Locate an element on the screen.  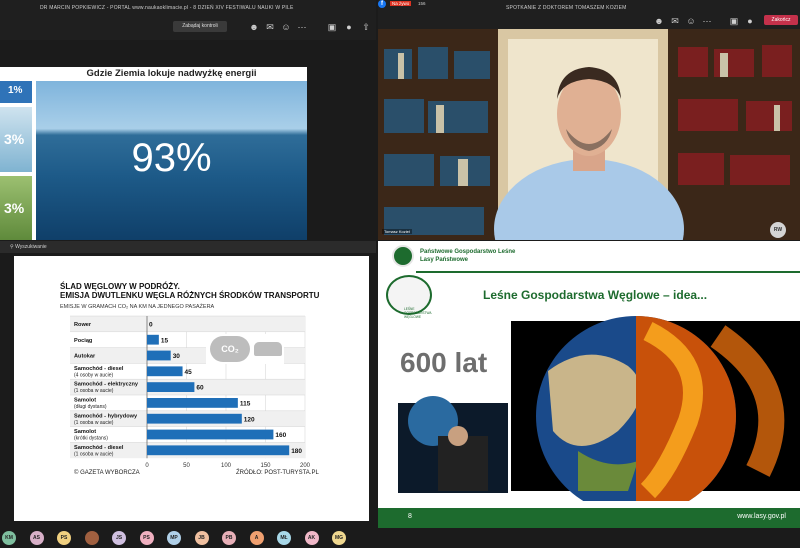
value-label: 30 is located at coordinates (177, 356).